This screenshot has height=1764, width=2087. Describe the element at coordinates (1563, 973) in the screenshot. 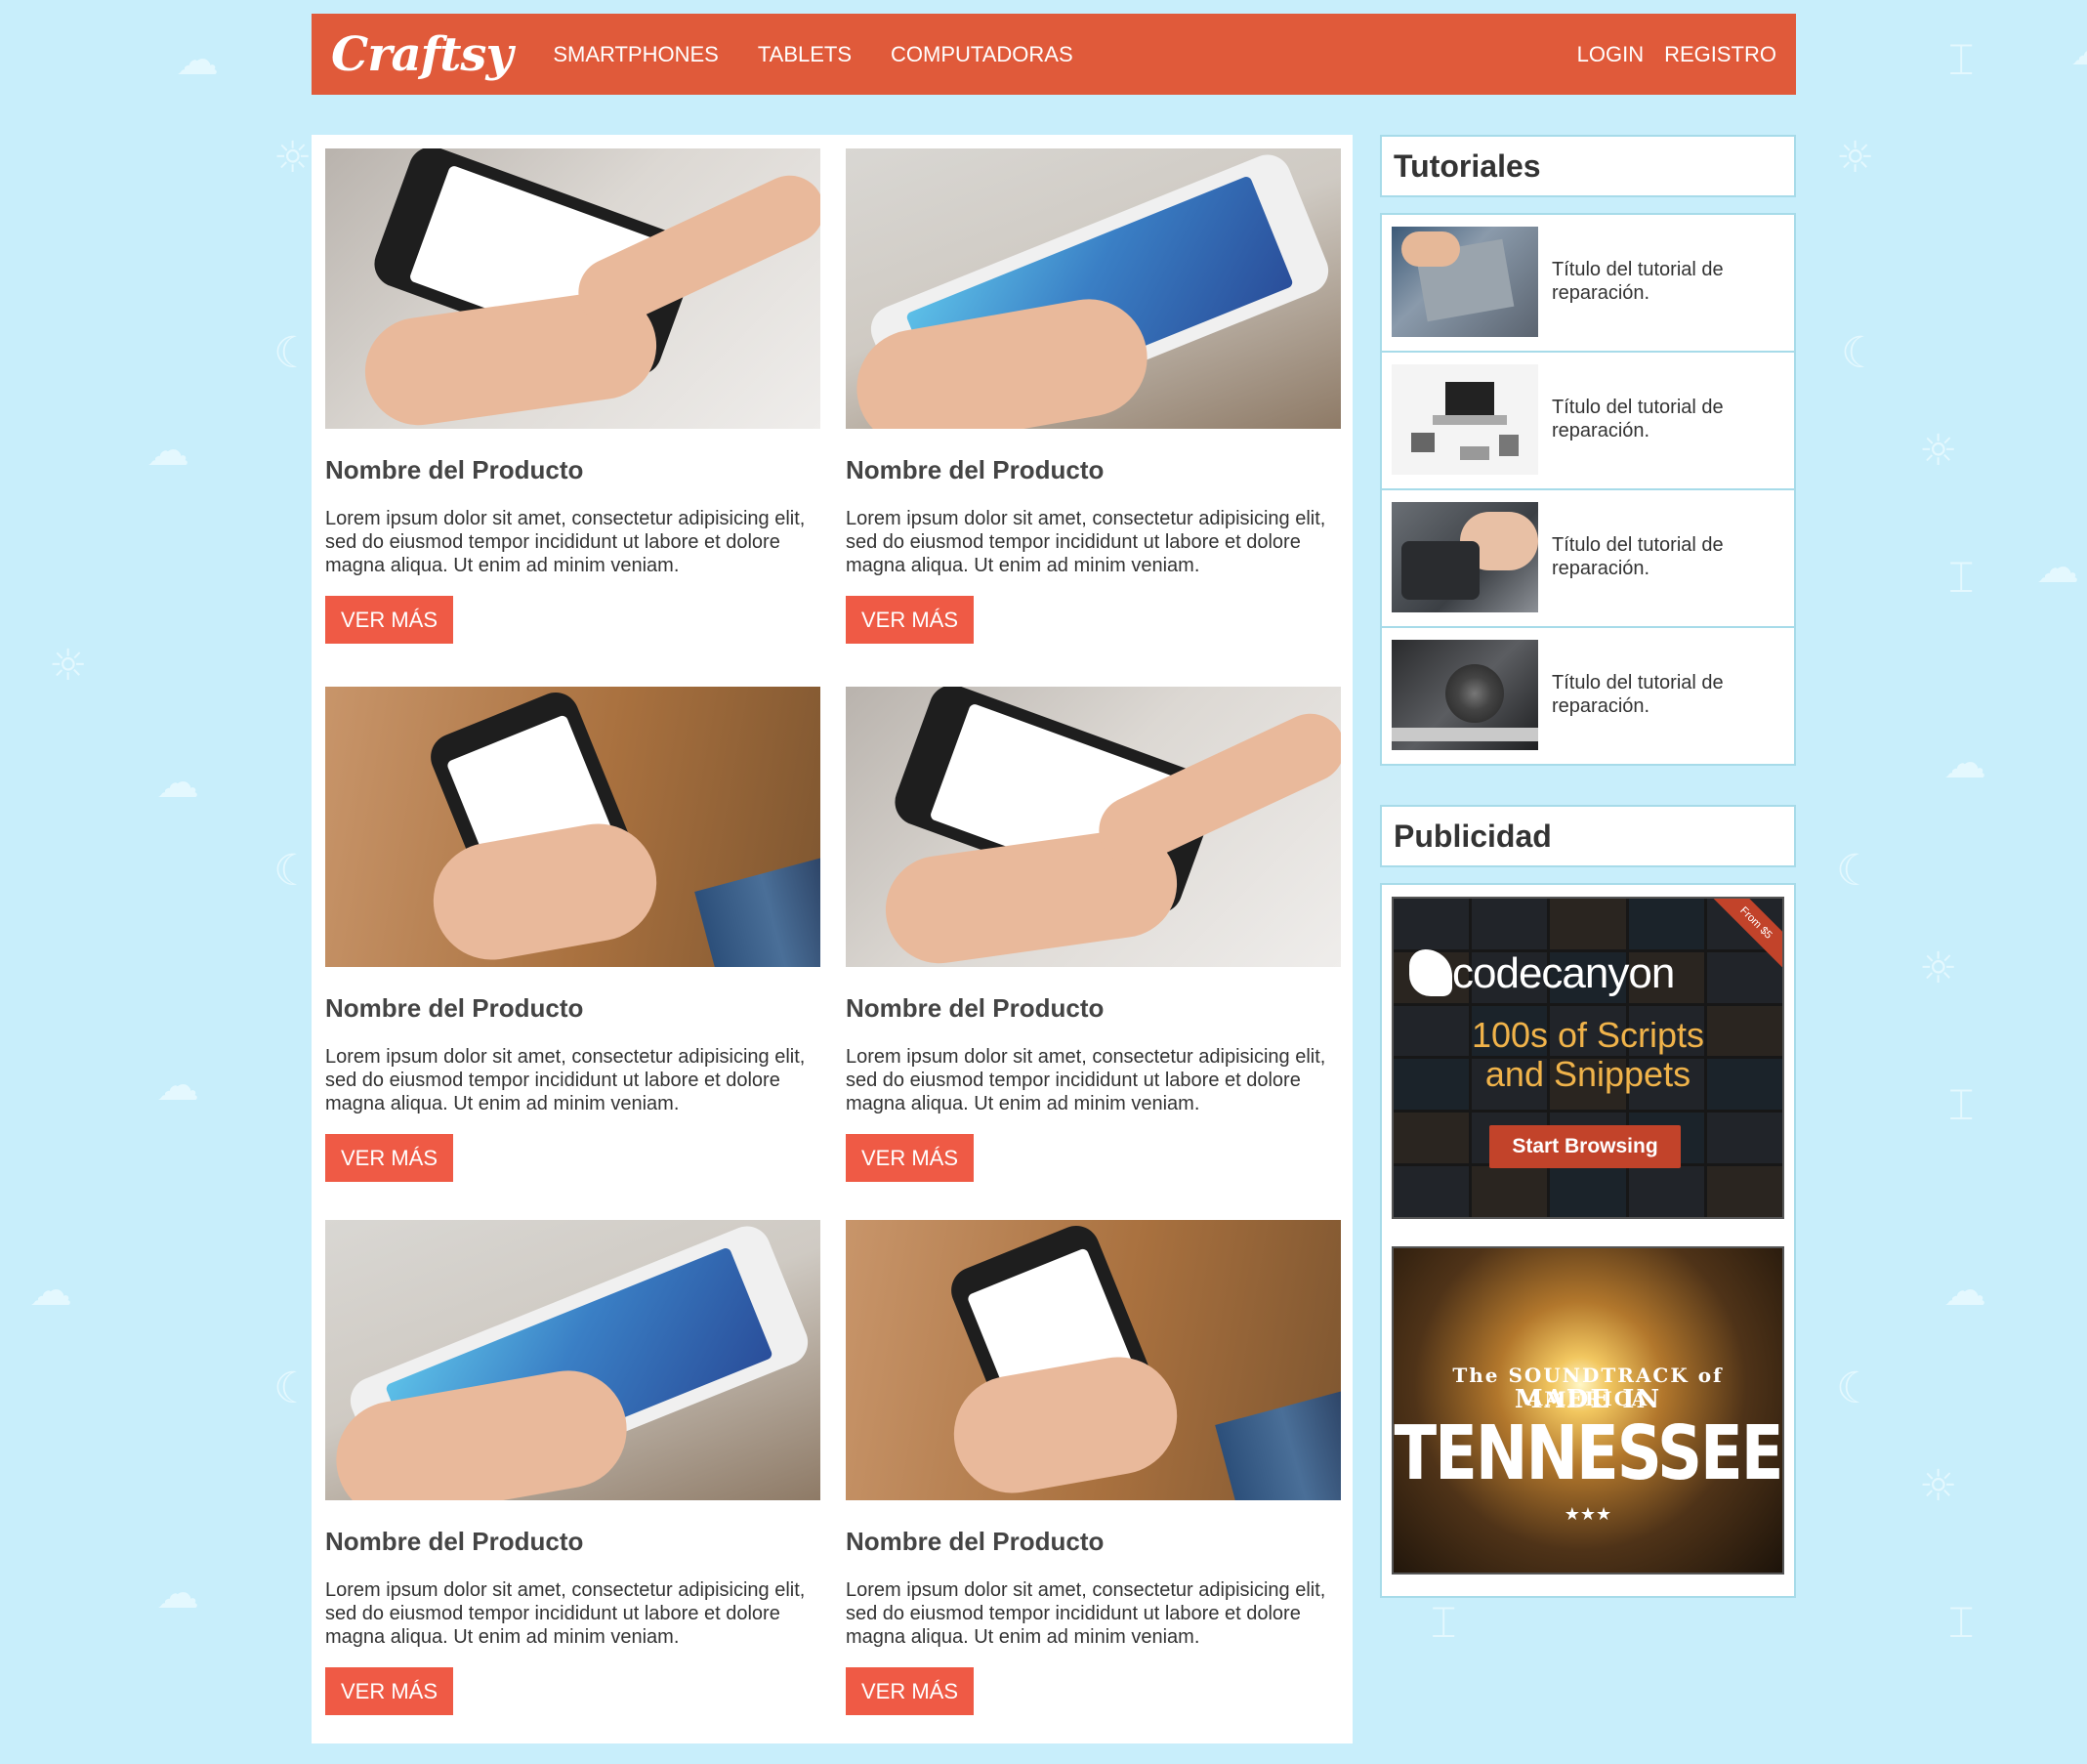

I see `codecanyon-brand: codecanyon` at that location.